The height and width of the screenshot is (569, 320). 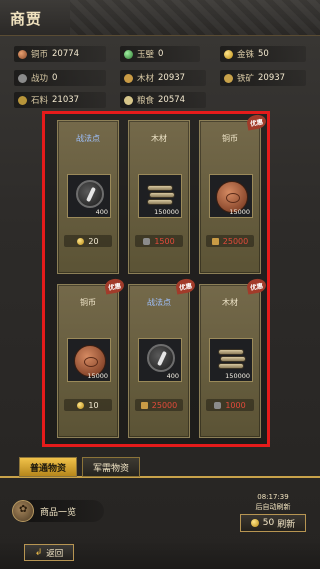 What do you see at coordinates (235, 405) in the screenshot?
I see `price-value: 1000` at bounding box center [235, 405].